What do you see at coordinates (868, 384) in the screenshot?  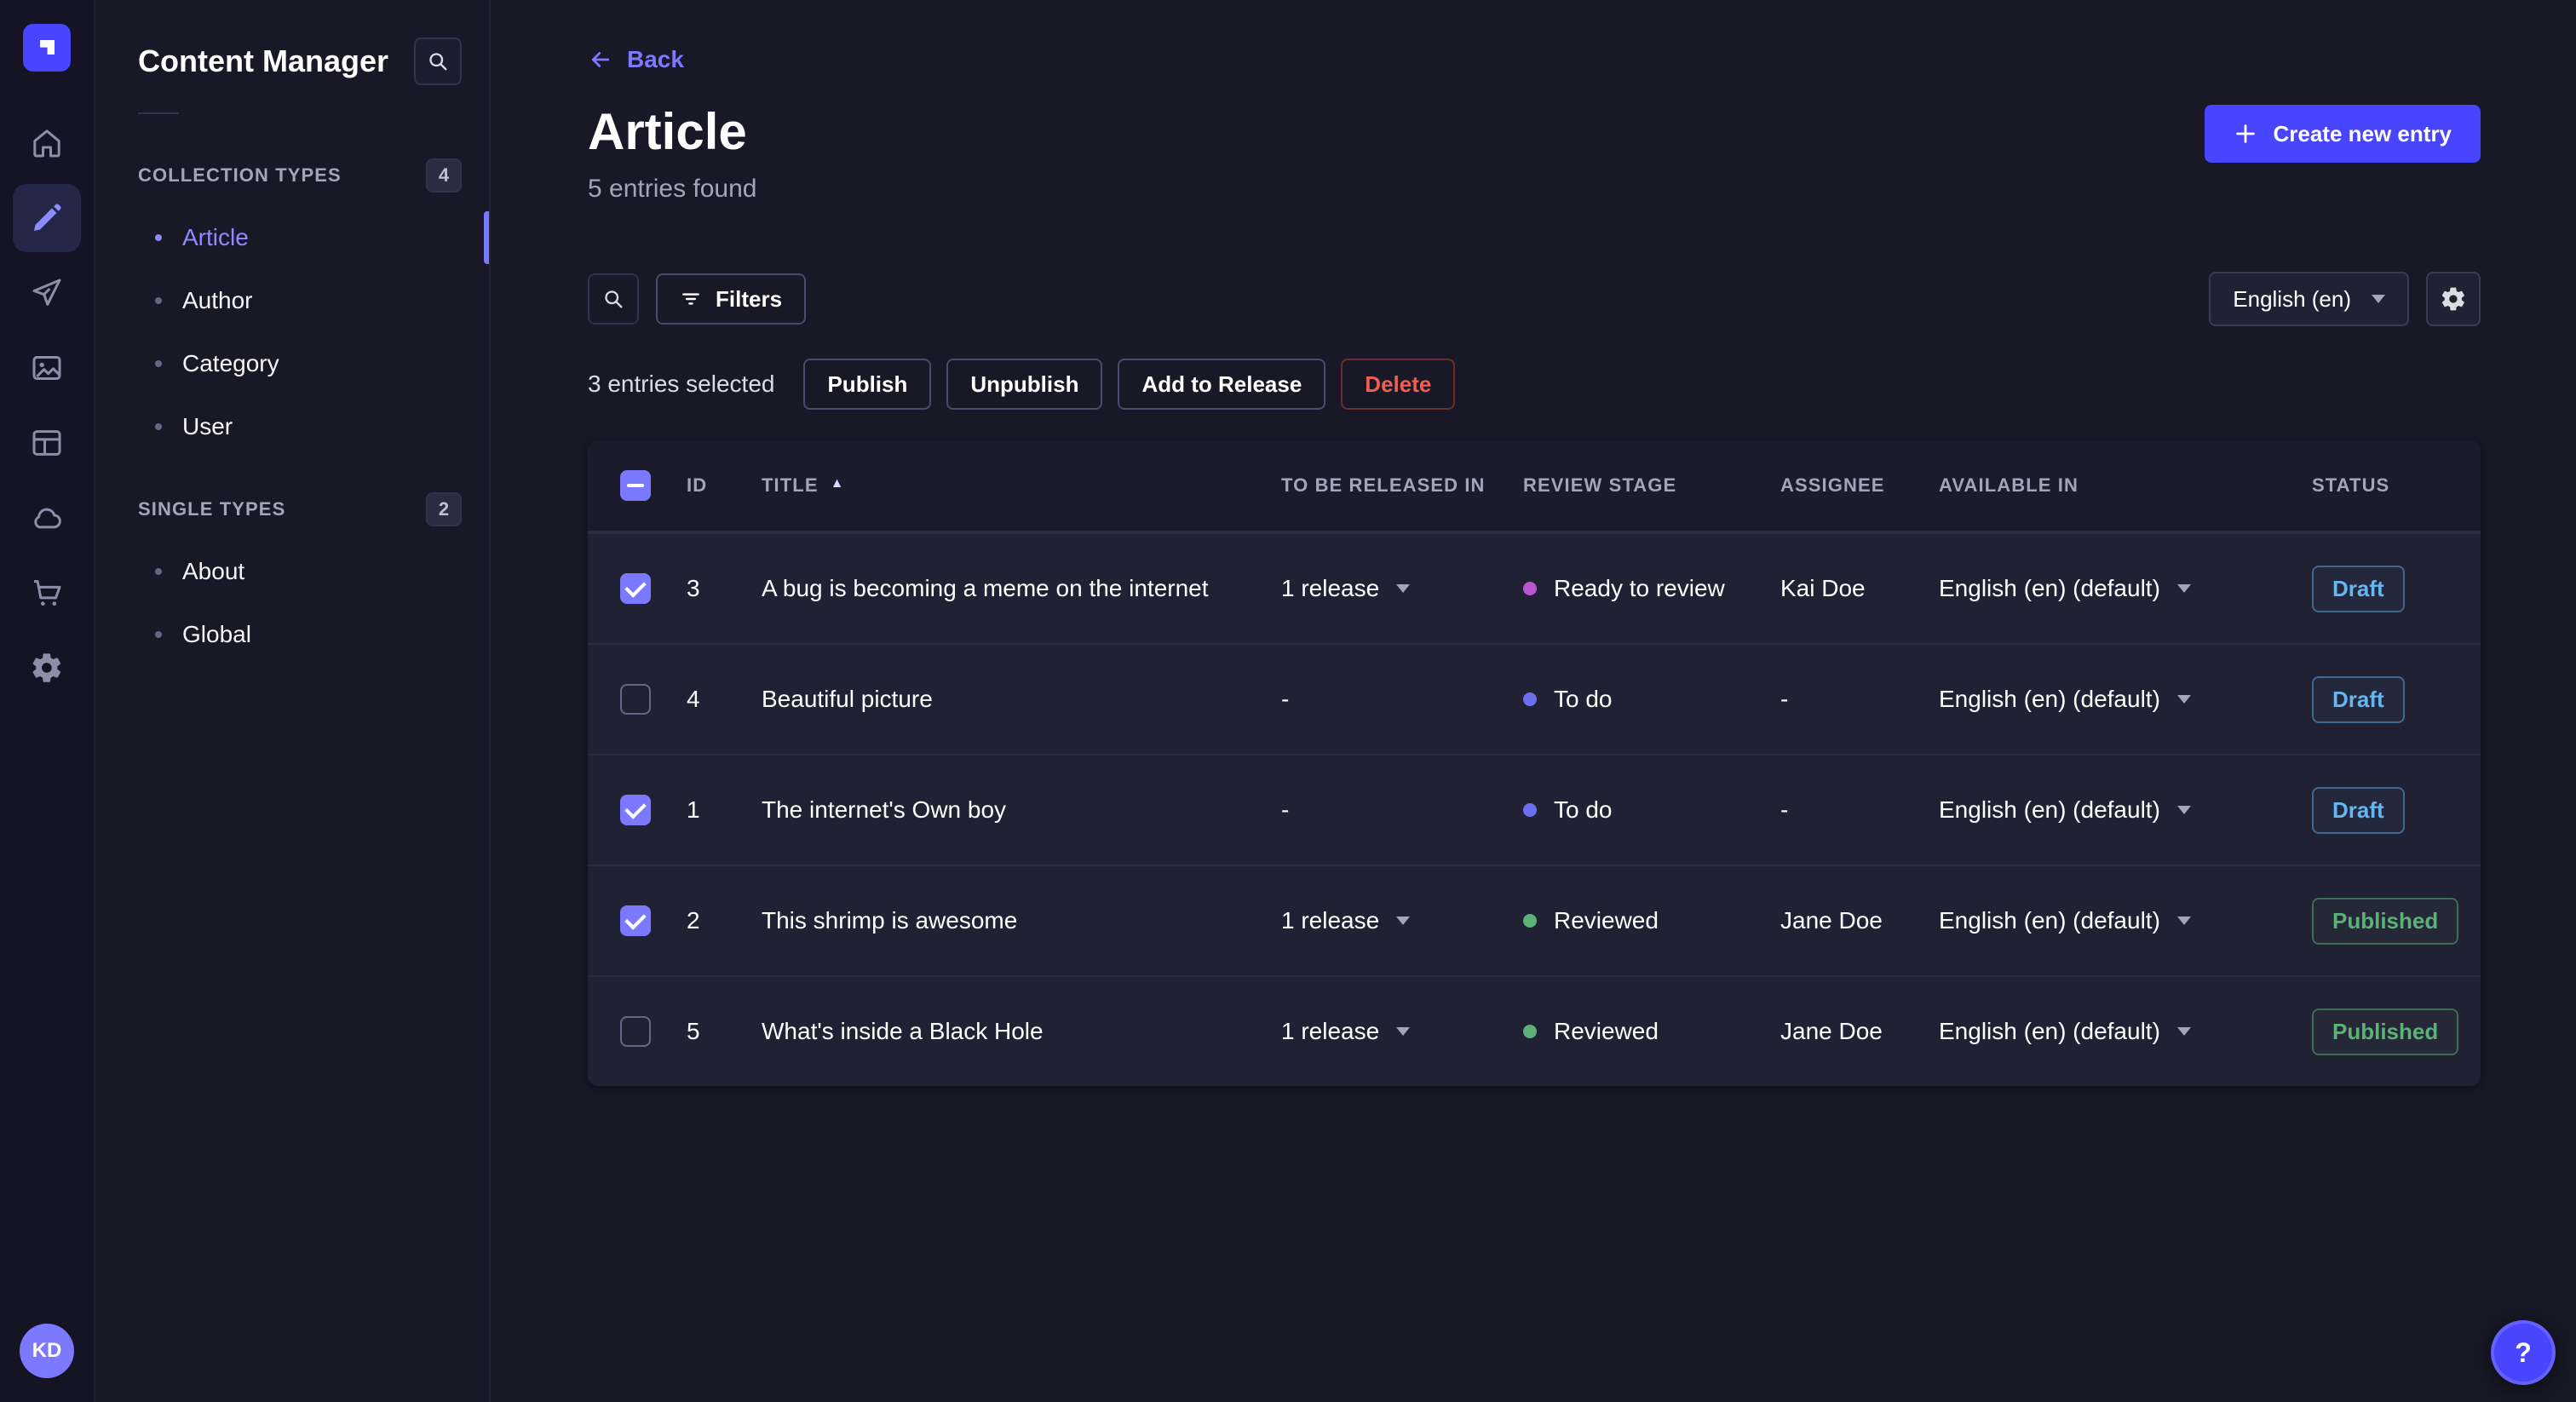 I see `publish-button: Publish` at bounding box center [868, 384].